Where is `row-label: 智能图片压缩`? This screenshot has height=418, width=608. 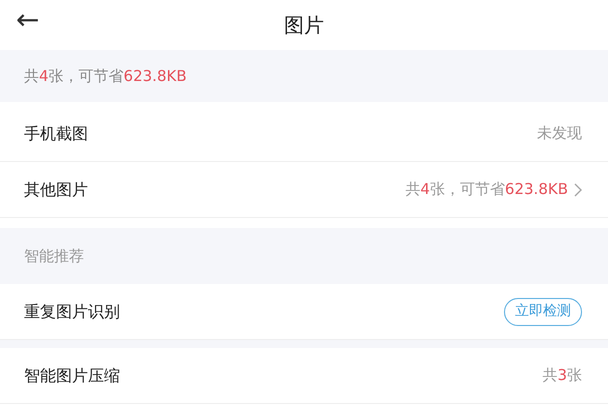
row-label: 智能图片压缩 is located at coordinates (72, 375).